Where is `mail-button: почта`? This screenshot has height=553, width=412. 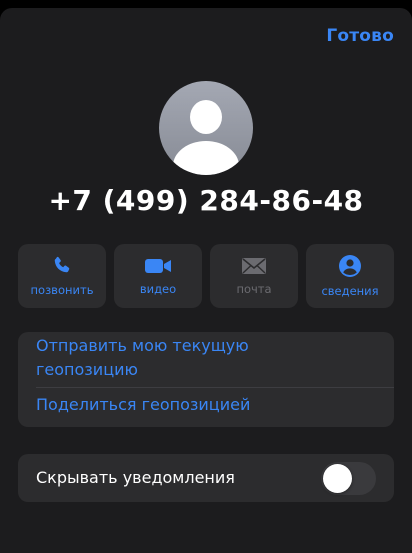 mail-button: почта is located at coordinates (254, 276).